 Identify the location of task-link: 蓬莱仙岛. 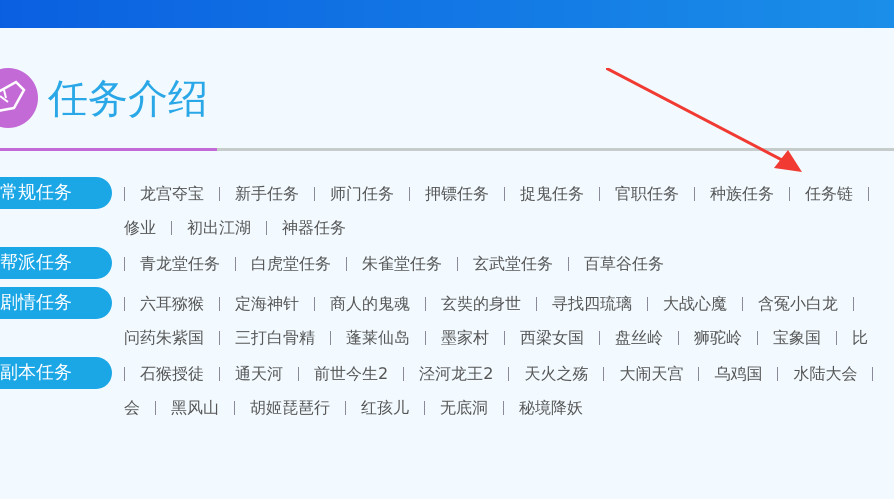
(378, 338).